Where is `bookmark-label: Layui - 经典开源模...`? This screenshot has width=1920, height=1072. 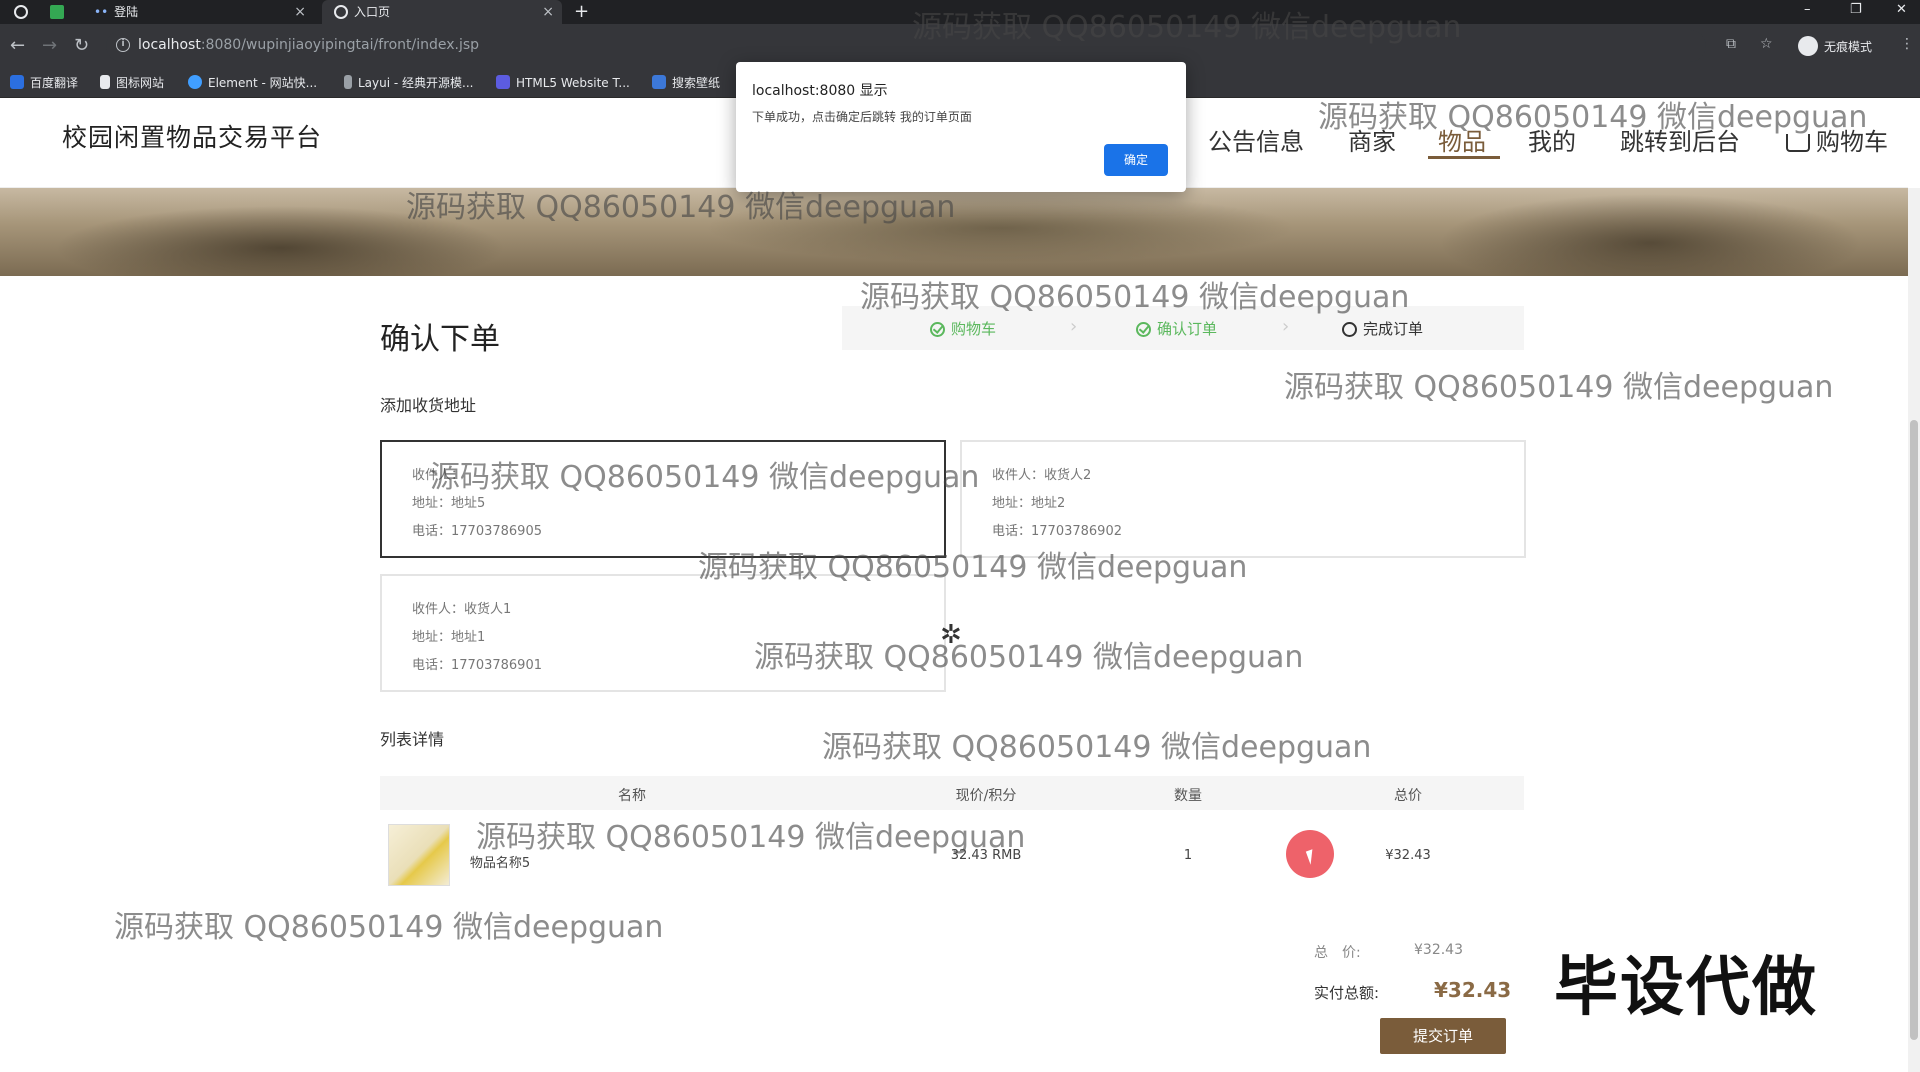 bookmark-label: Layui - 经典开源模... is located at coordinates (416, 83).